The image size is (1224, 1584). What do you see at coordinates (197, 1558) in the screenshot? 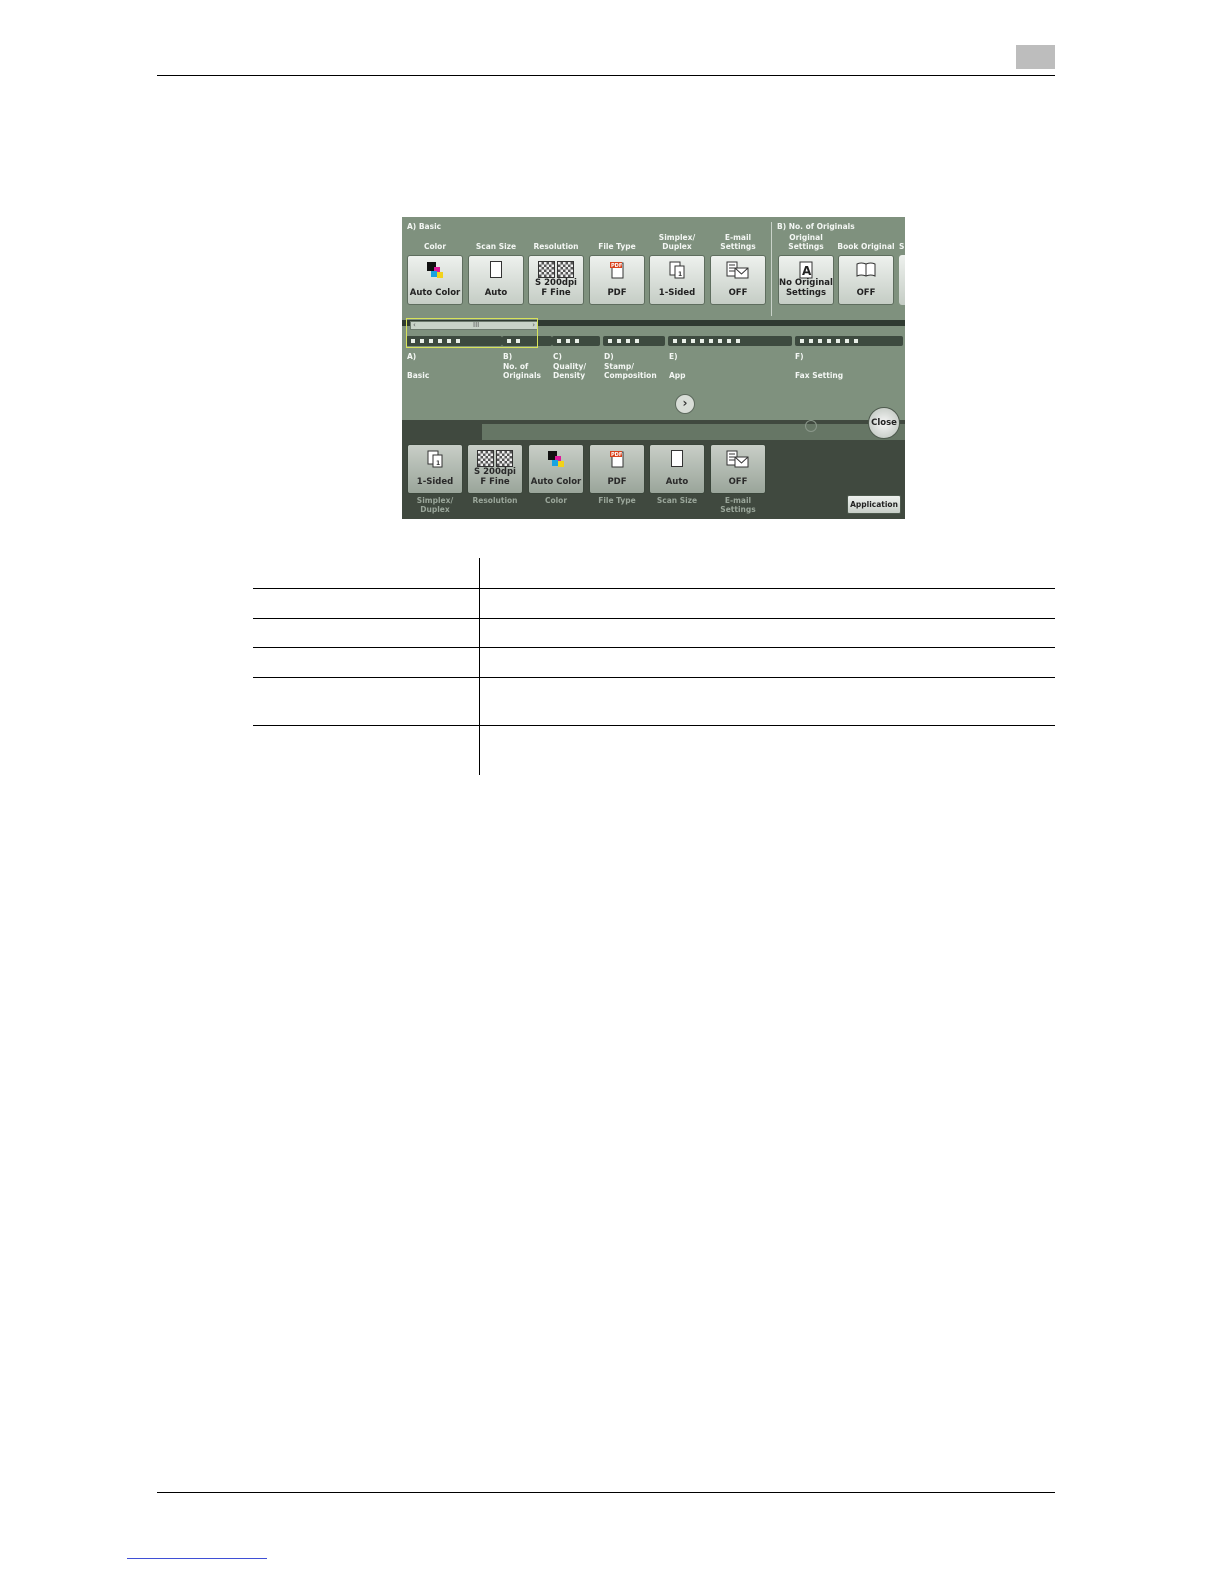
I see `footer-link-underline` at bounding box center [197, 1558].